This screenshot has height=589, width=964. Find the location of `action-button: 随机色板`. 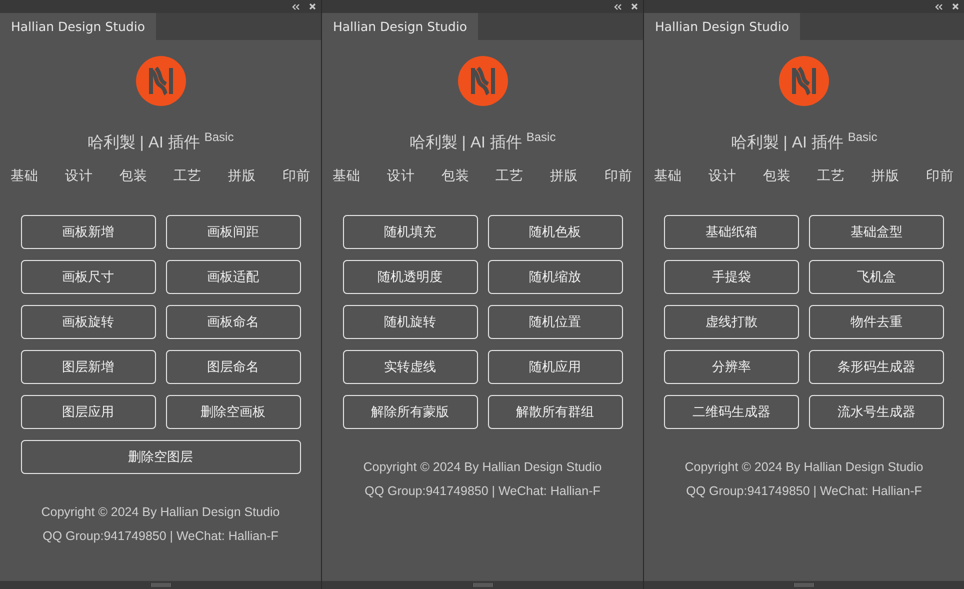

action-button: 随机色板 is located at coordinates (555, 232).